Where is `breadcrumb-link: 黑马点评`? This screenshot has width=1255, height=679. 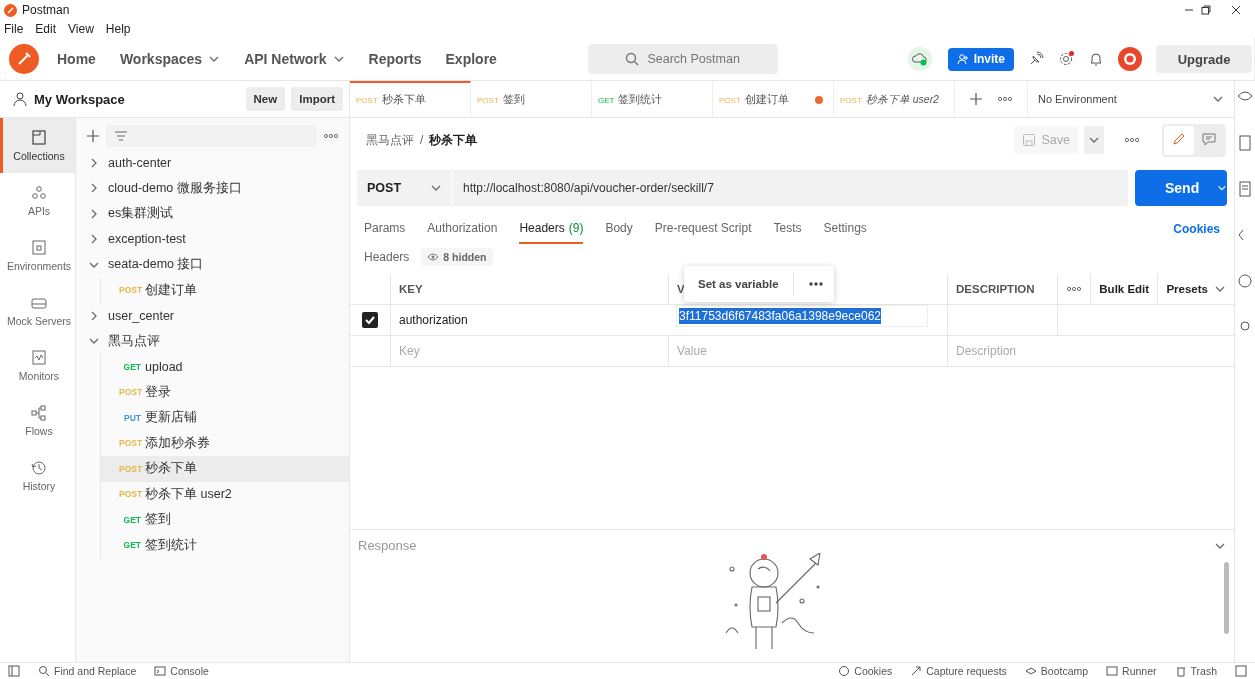 breadcrumb-link: 黑马点评 is located at coordinates (390, 140).